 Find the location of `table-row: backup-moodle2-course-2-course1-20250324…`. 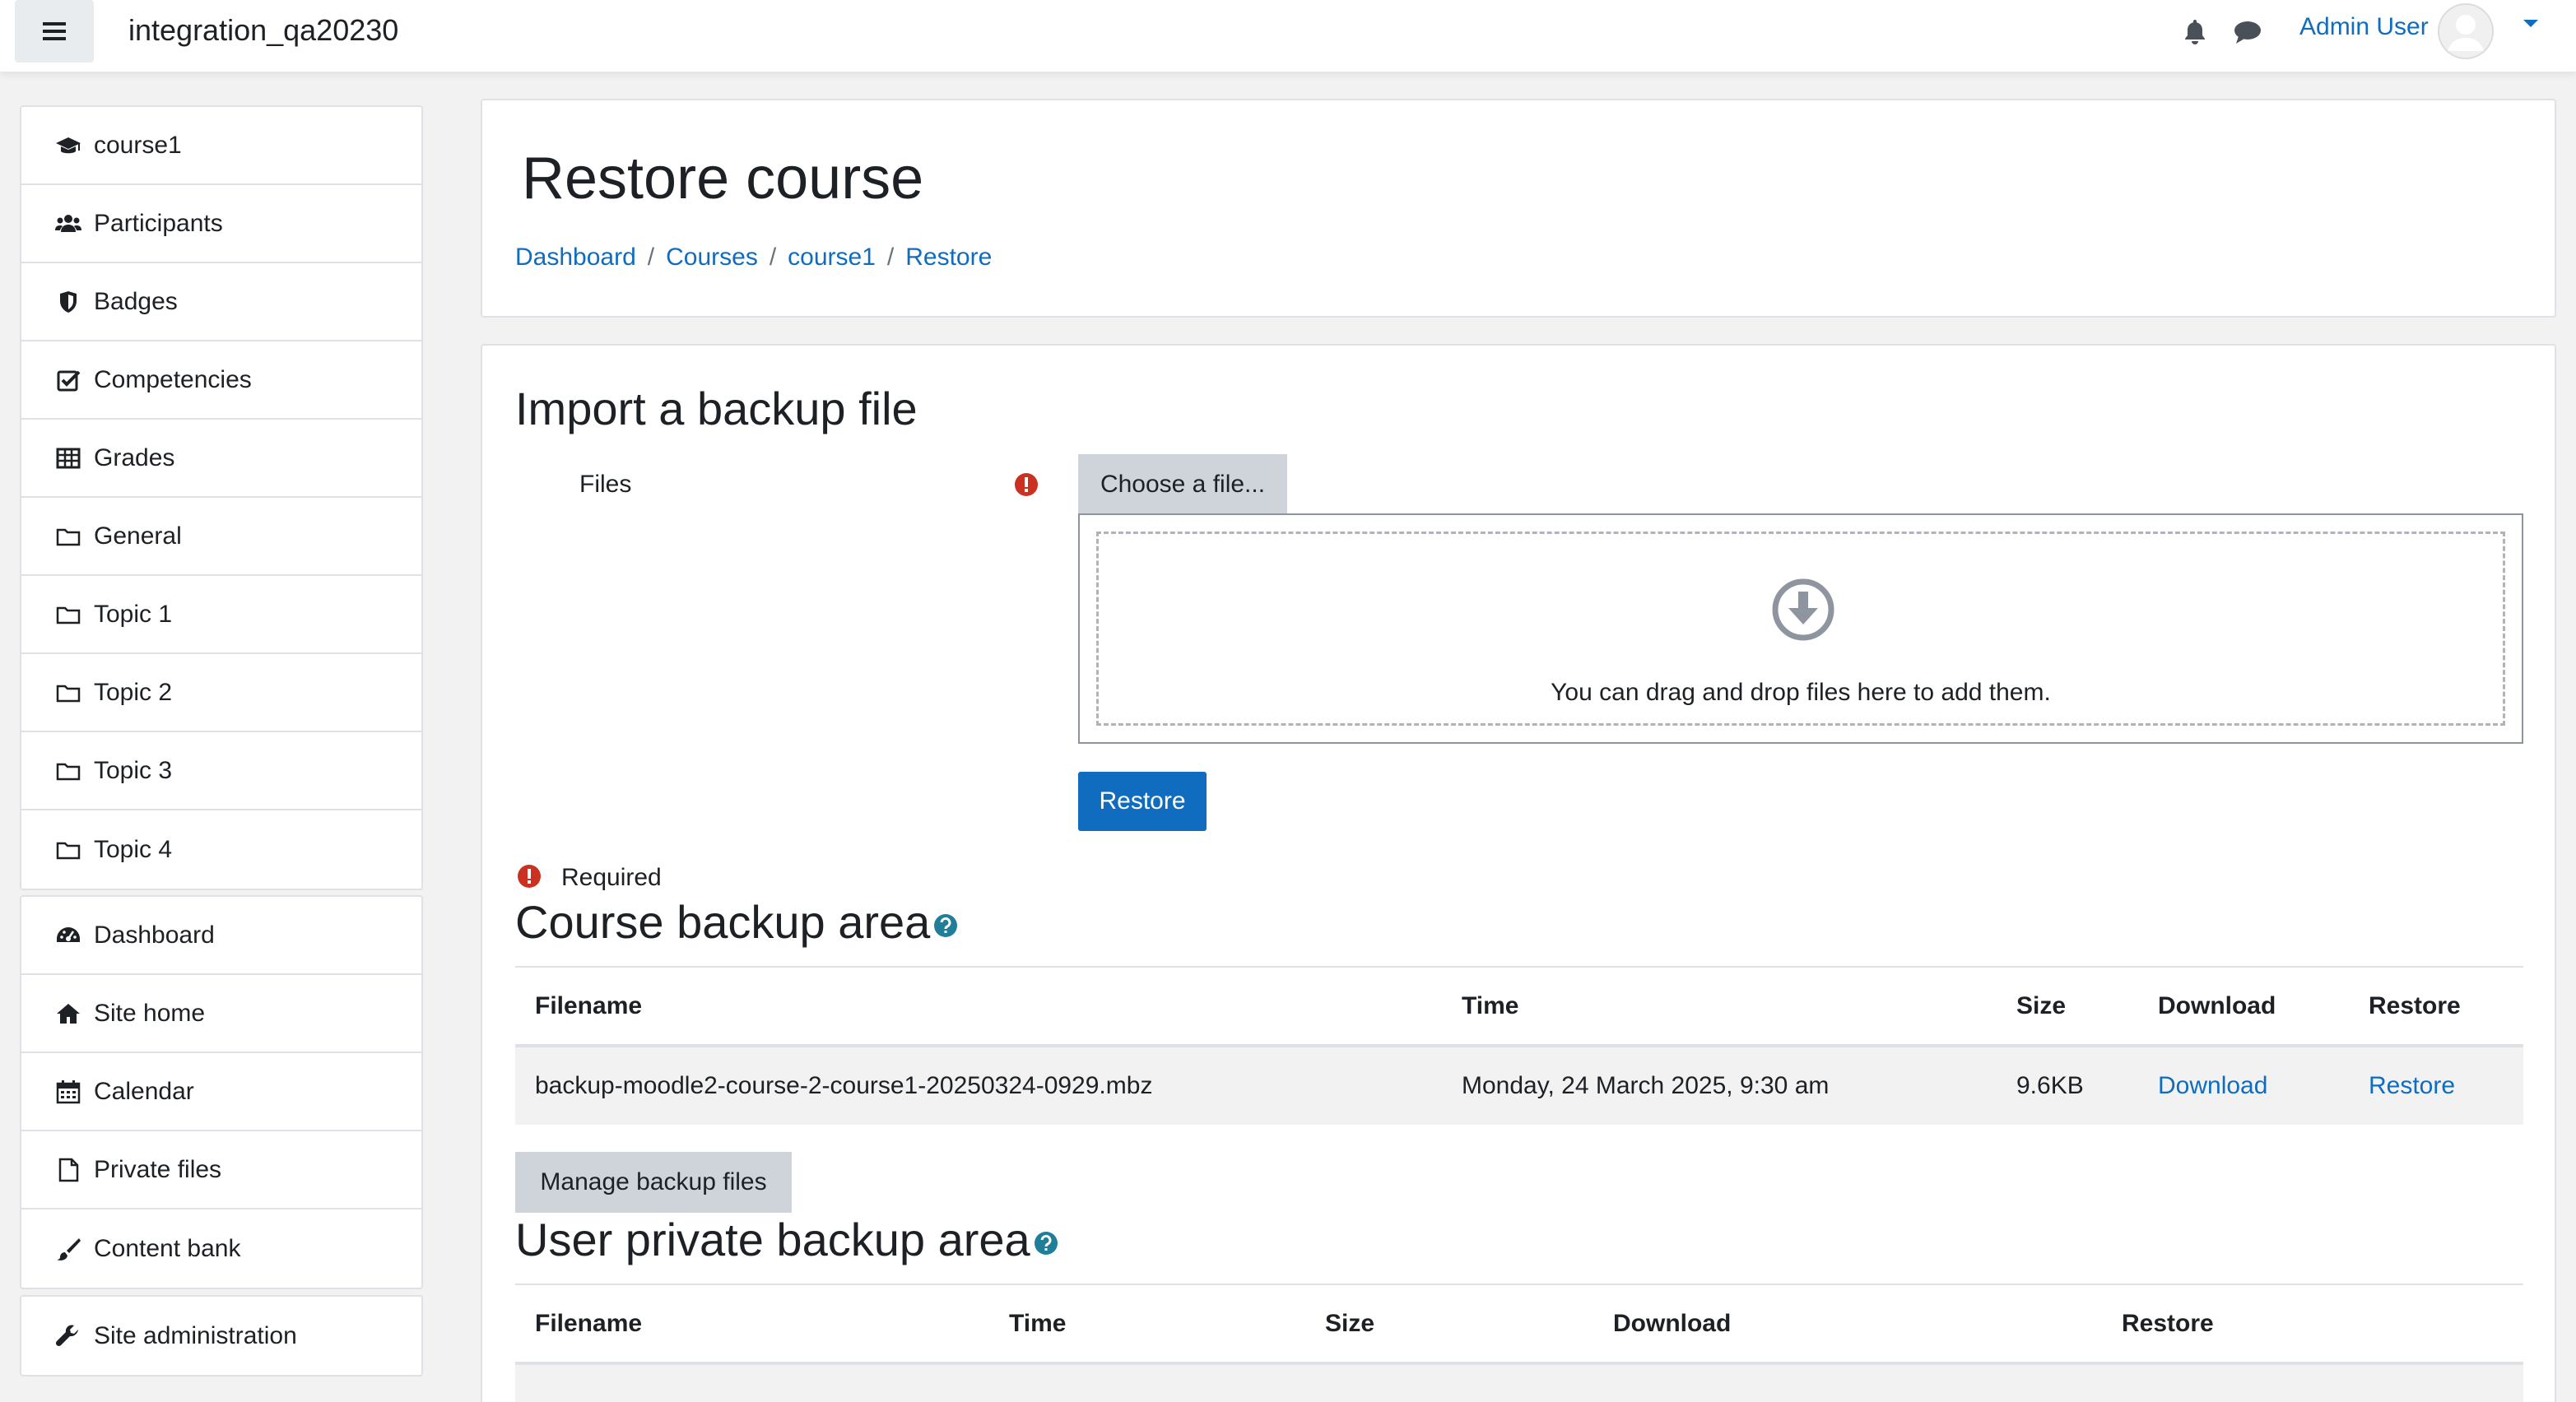

table-row: backup-moodle2-course-2-course1-20250324… is located at coordinates (1519, 1085).